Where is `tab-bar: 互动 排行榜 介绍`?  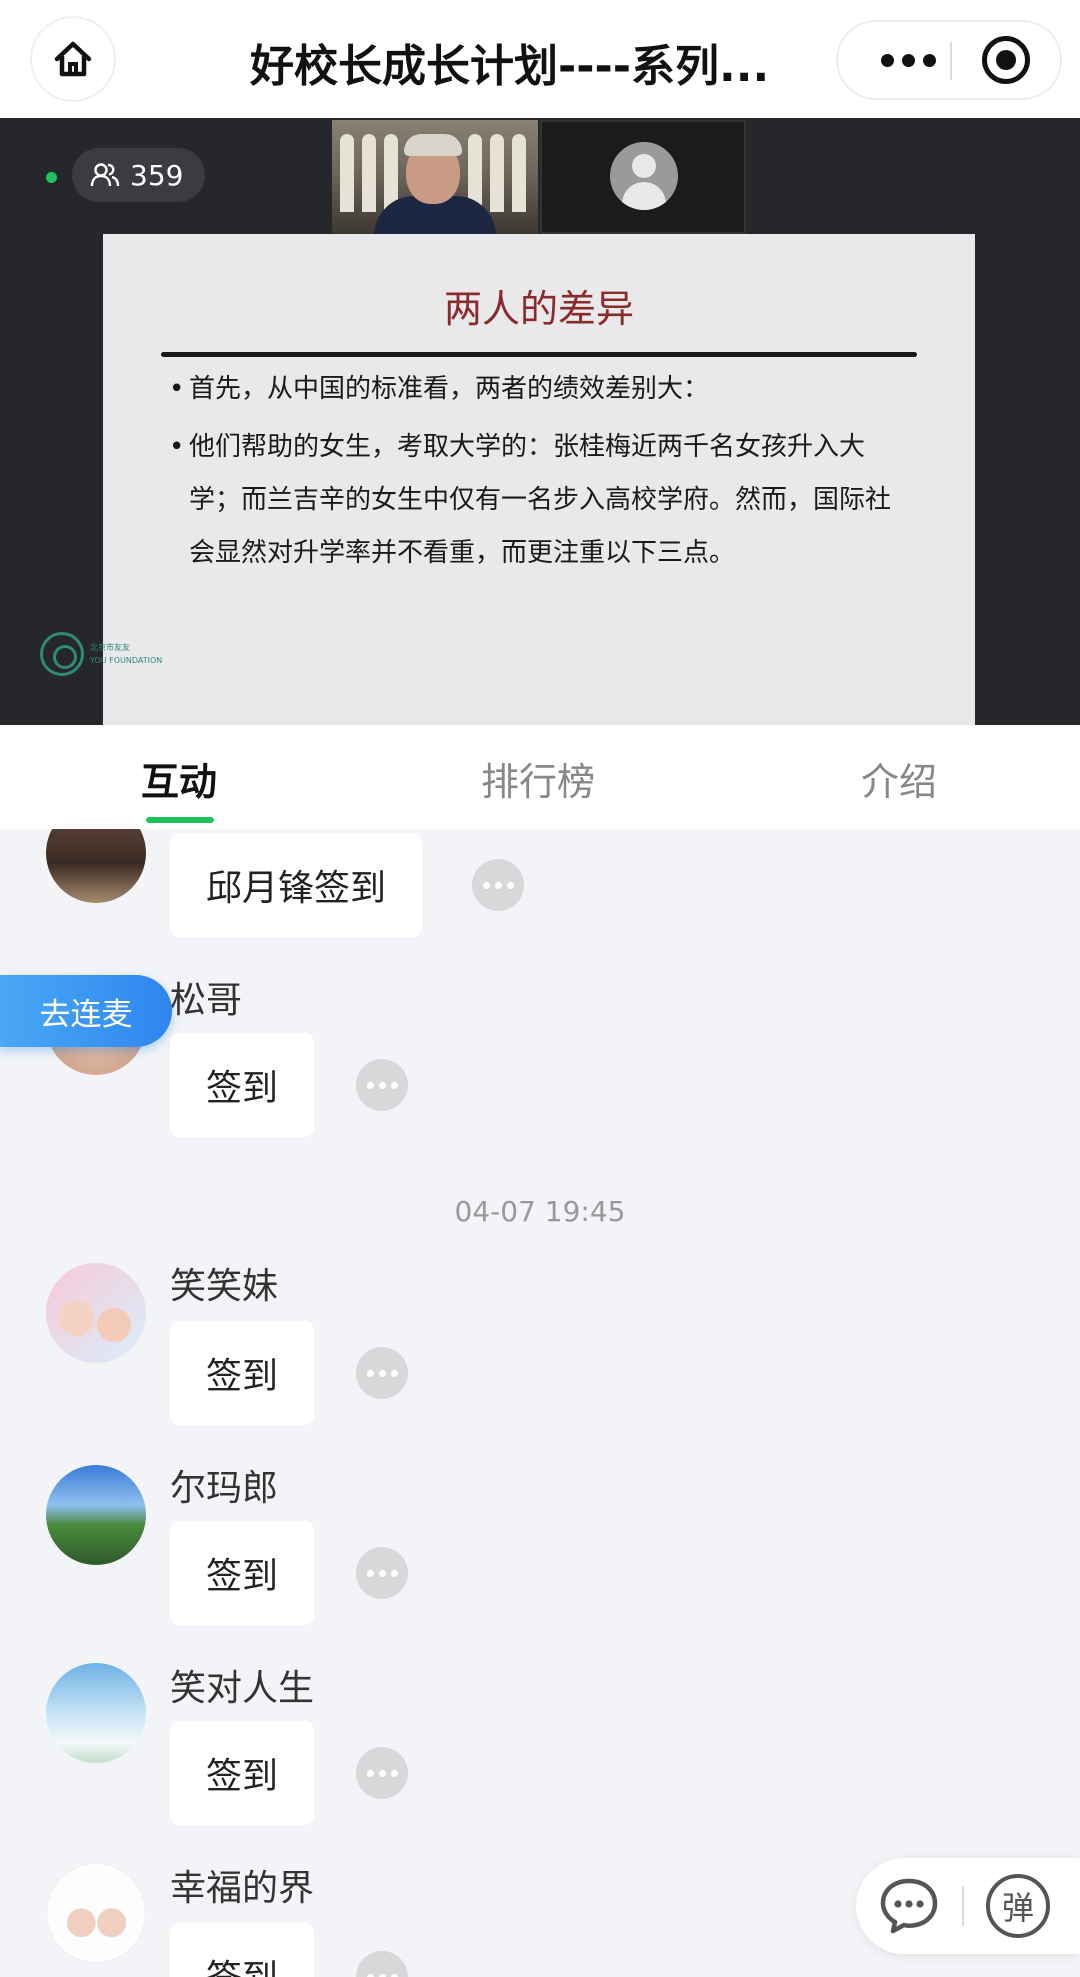 tab-bar: 互动 排行榜 介绍 is located at coordinates (540, 777).